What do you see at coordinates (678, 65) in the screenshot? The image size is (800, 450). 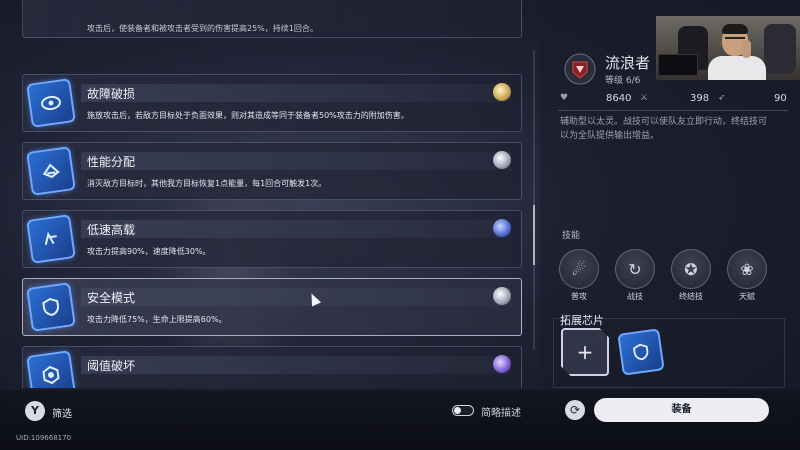 I see `monitor` at bounding box center [678, 65].